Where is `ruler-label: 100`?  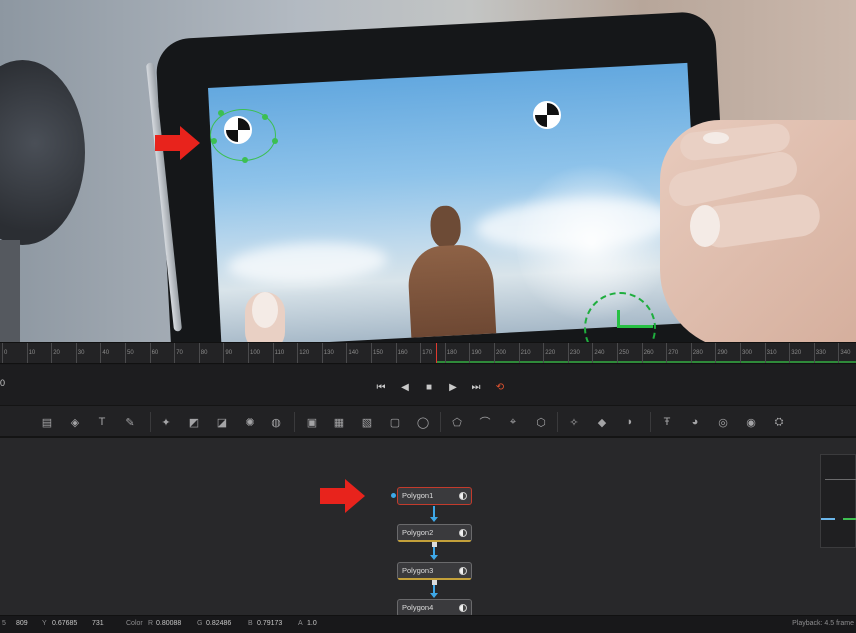
ruler-label: 100 is located at coordinates (255, 353).